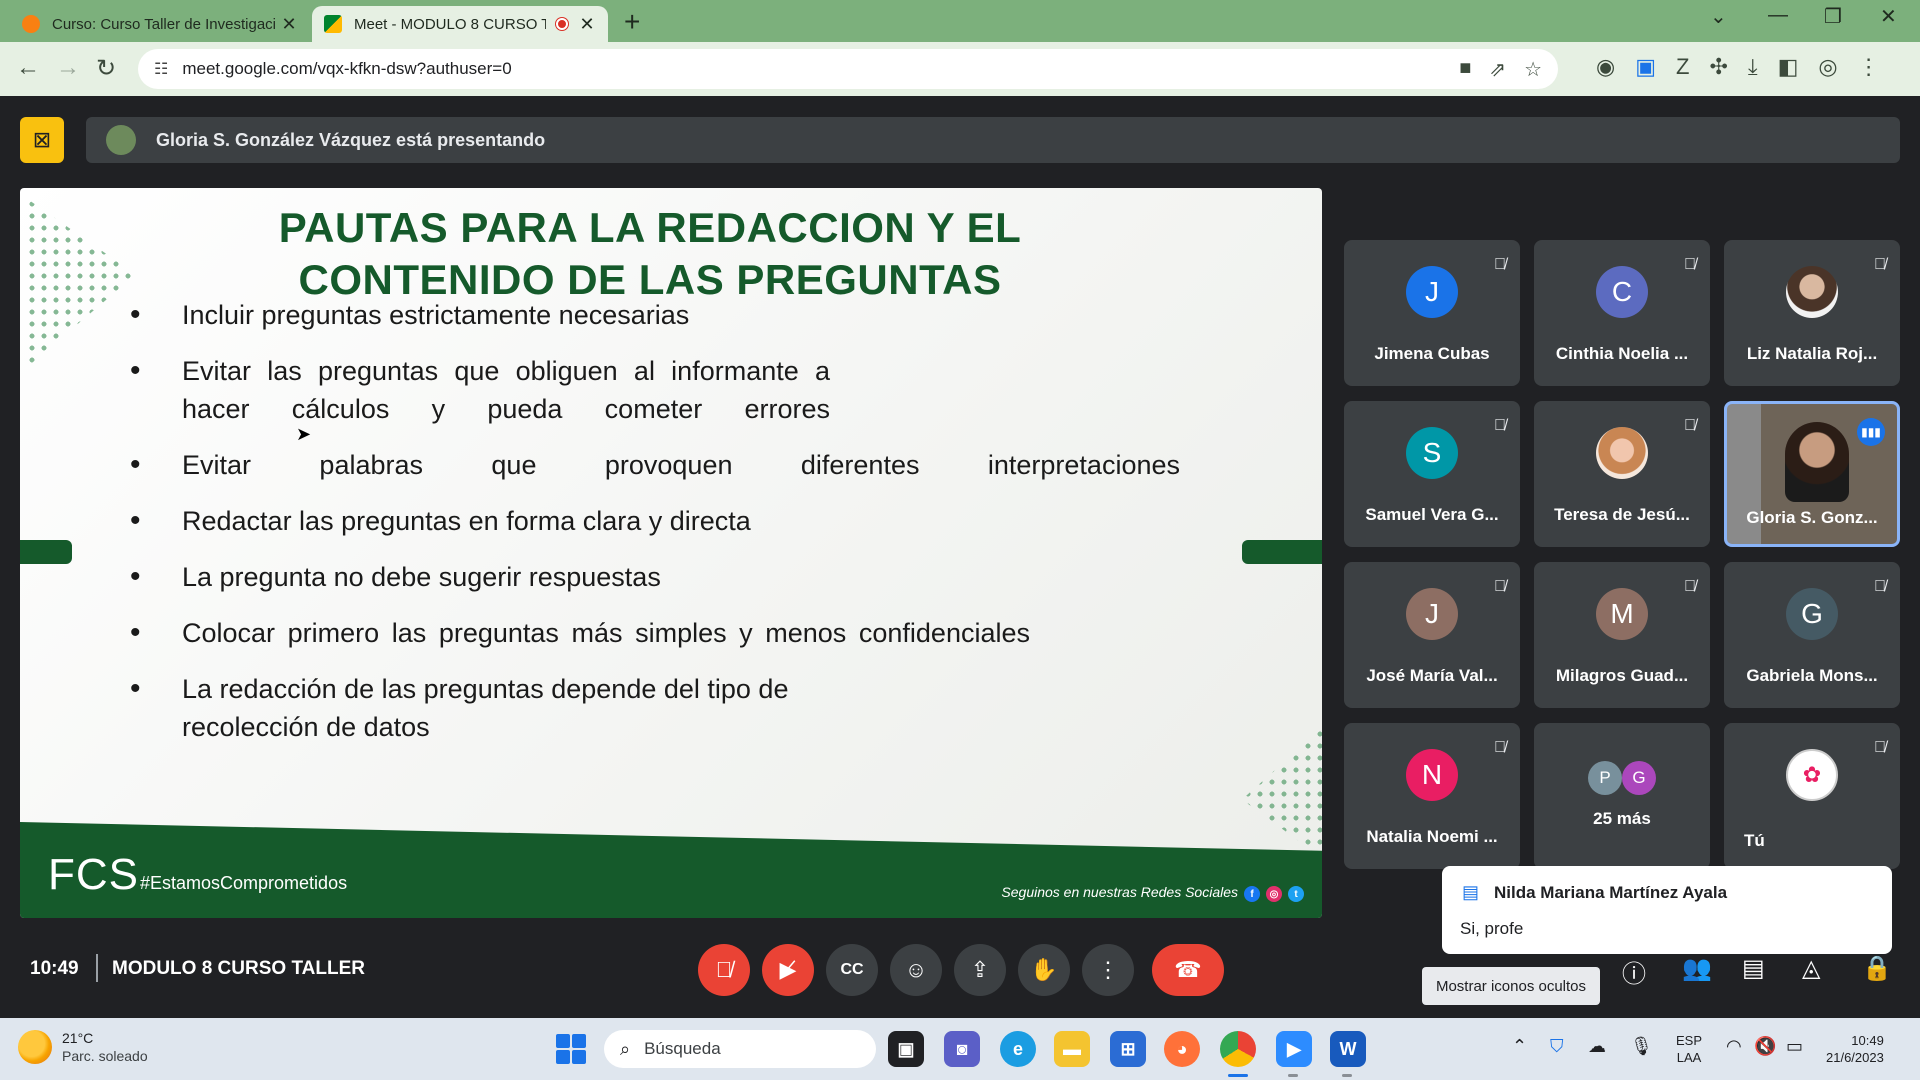  Describe the element at coordinates (1465, 69) in the screenshot. I see `camera-icon: ■` at that location.